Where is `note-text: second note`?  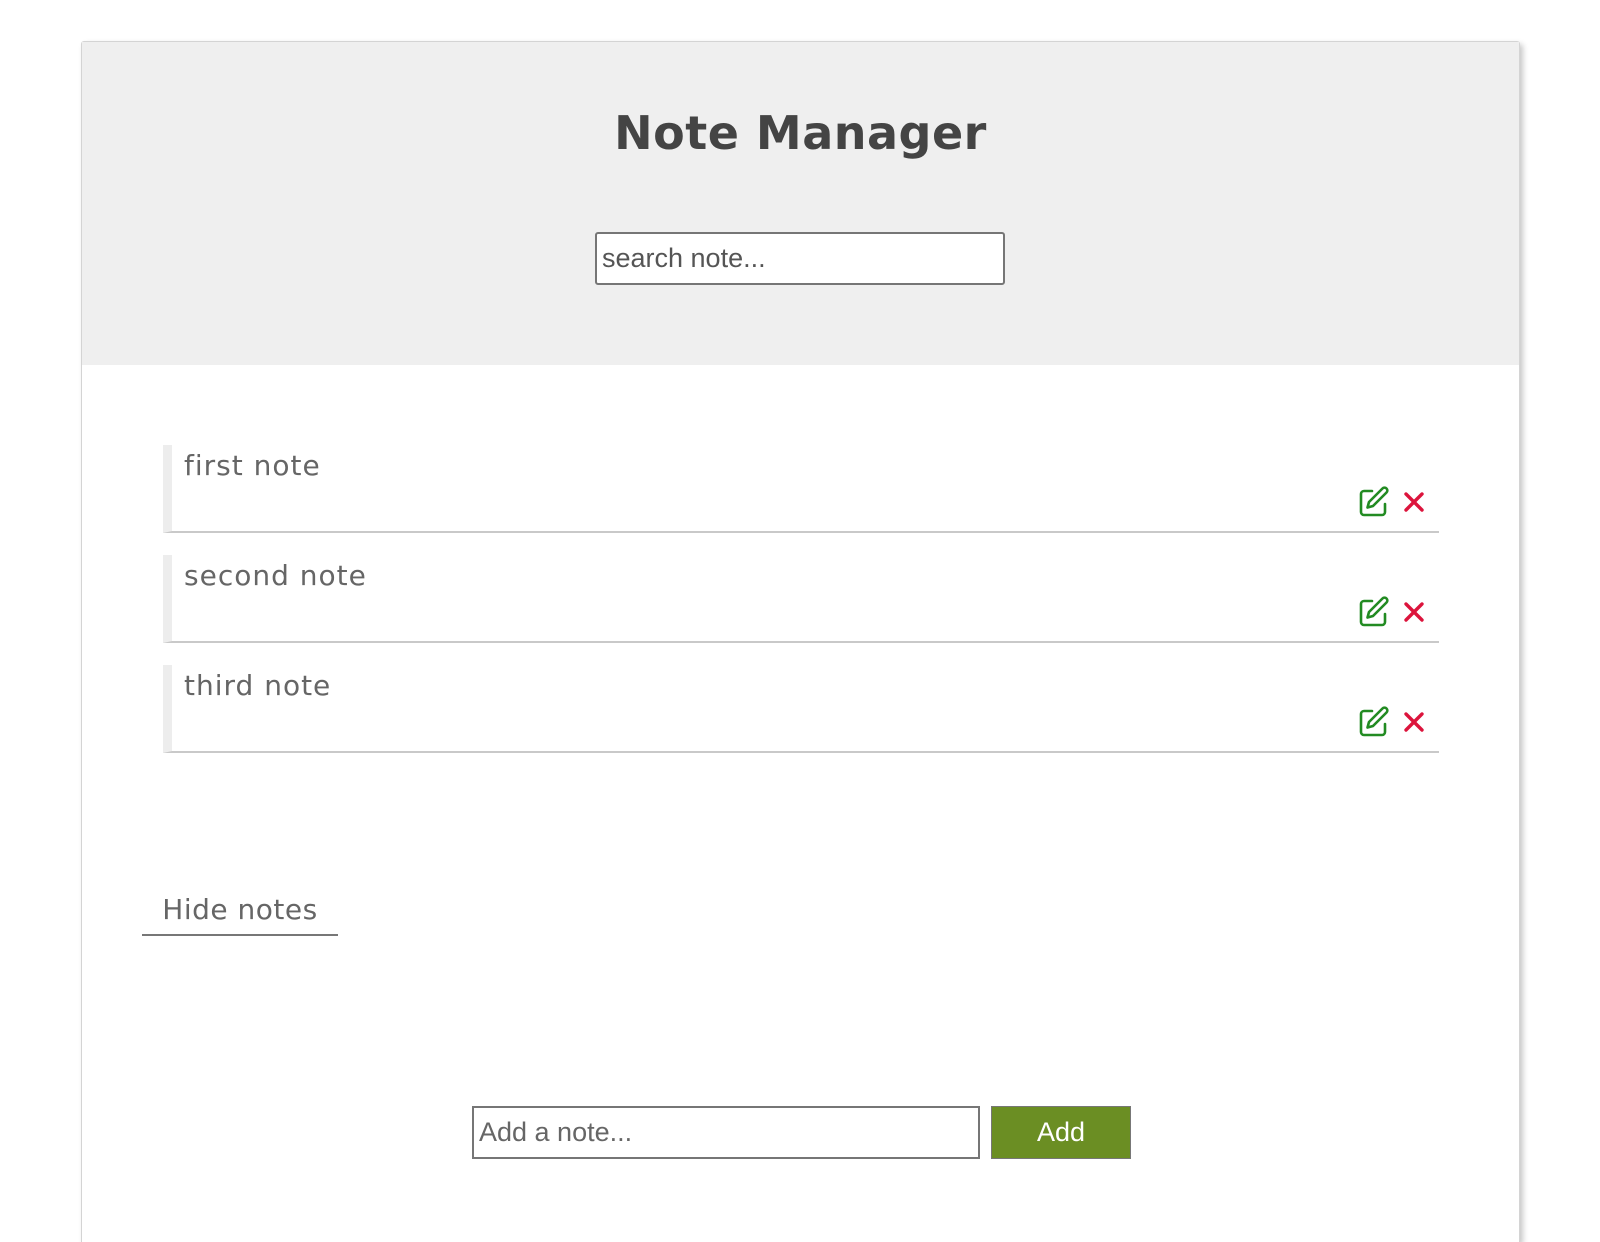 note-text: second note is located at coordinates (275, 575).